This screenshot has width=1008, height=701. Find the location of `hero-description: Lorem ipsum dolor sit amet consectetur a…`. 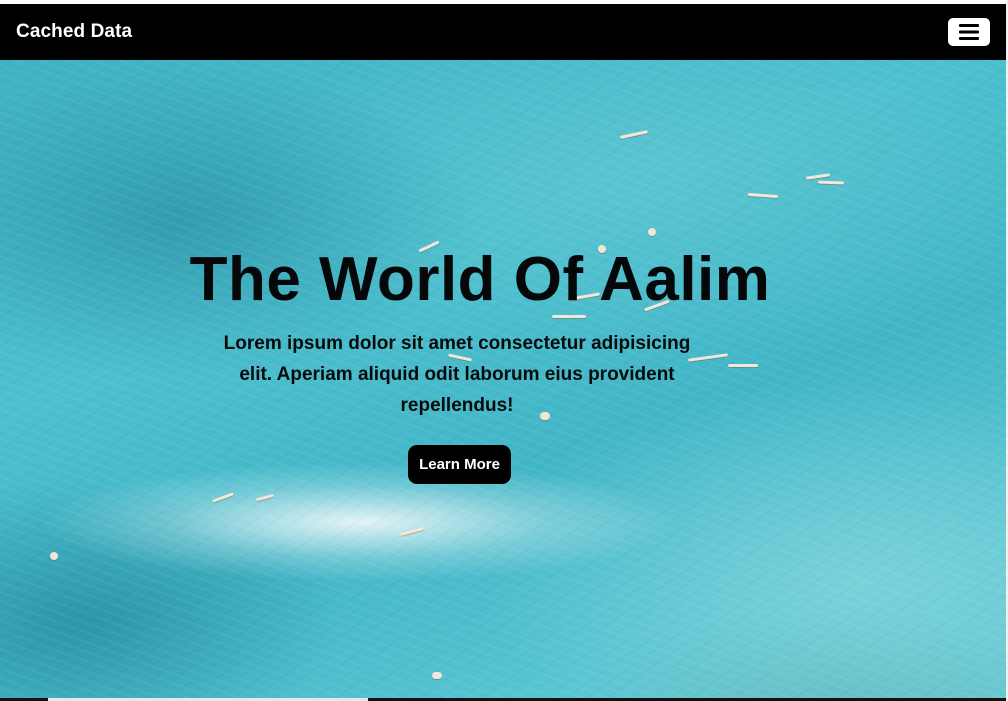

hero-description: Lorem ipsum dolor sit amet consectetur a… is located at coordinates (457, 374).